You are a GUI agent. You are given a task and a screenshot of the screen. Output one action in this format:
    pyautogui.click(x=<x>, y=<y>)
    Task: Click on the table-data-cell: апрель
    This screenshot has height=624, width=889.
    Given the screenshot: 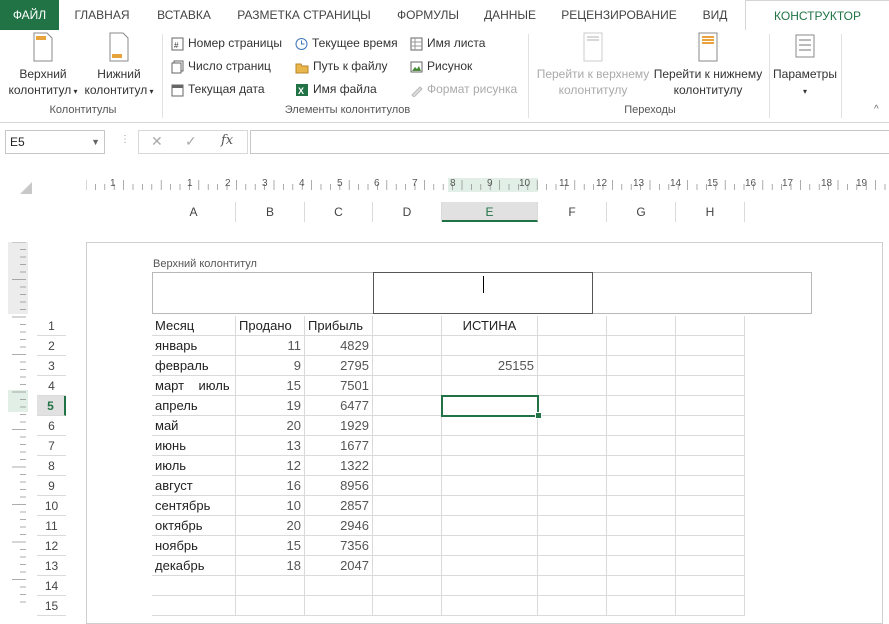 What is the action you would take?
    pyautogui.click(x=194, y=406)
    